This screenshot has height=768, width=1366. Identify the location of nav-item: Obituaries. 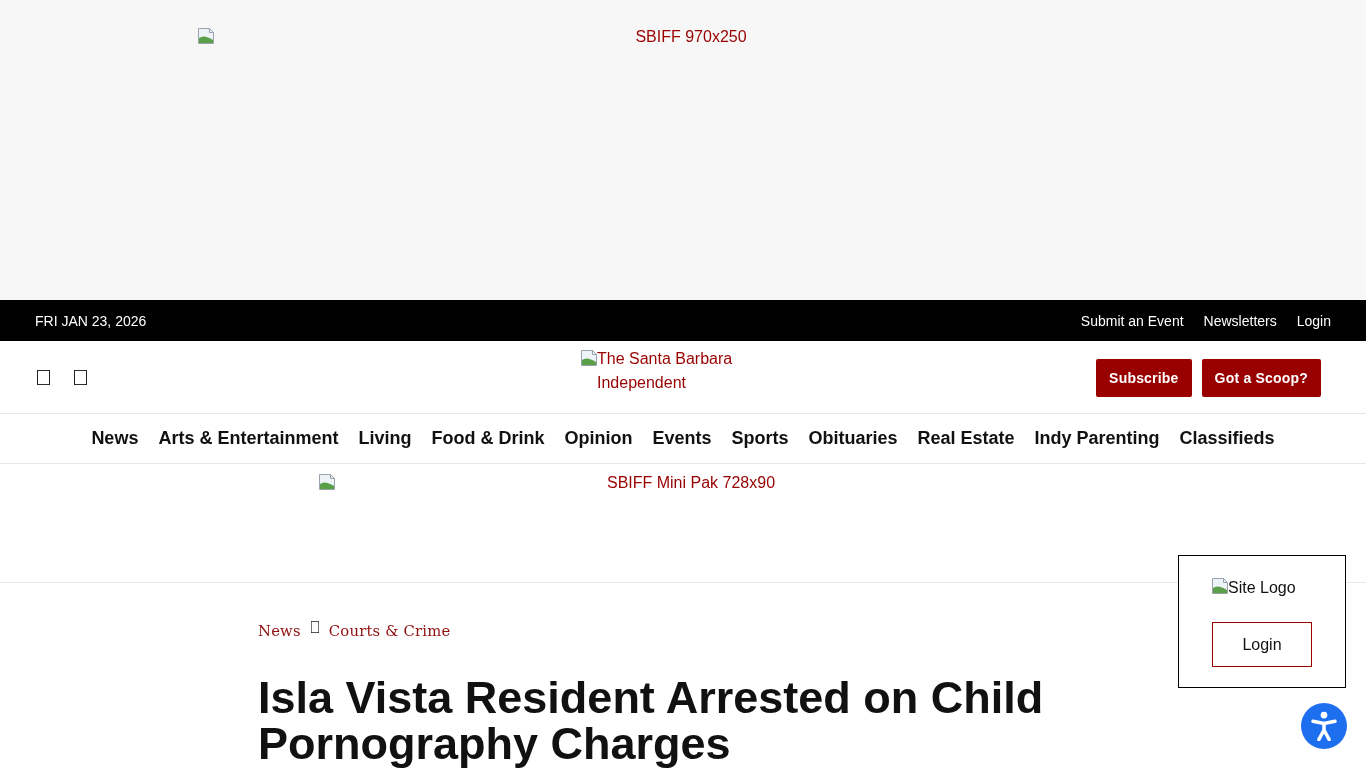
(853, 438).